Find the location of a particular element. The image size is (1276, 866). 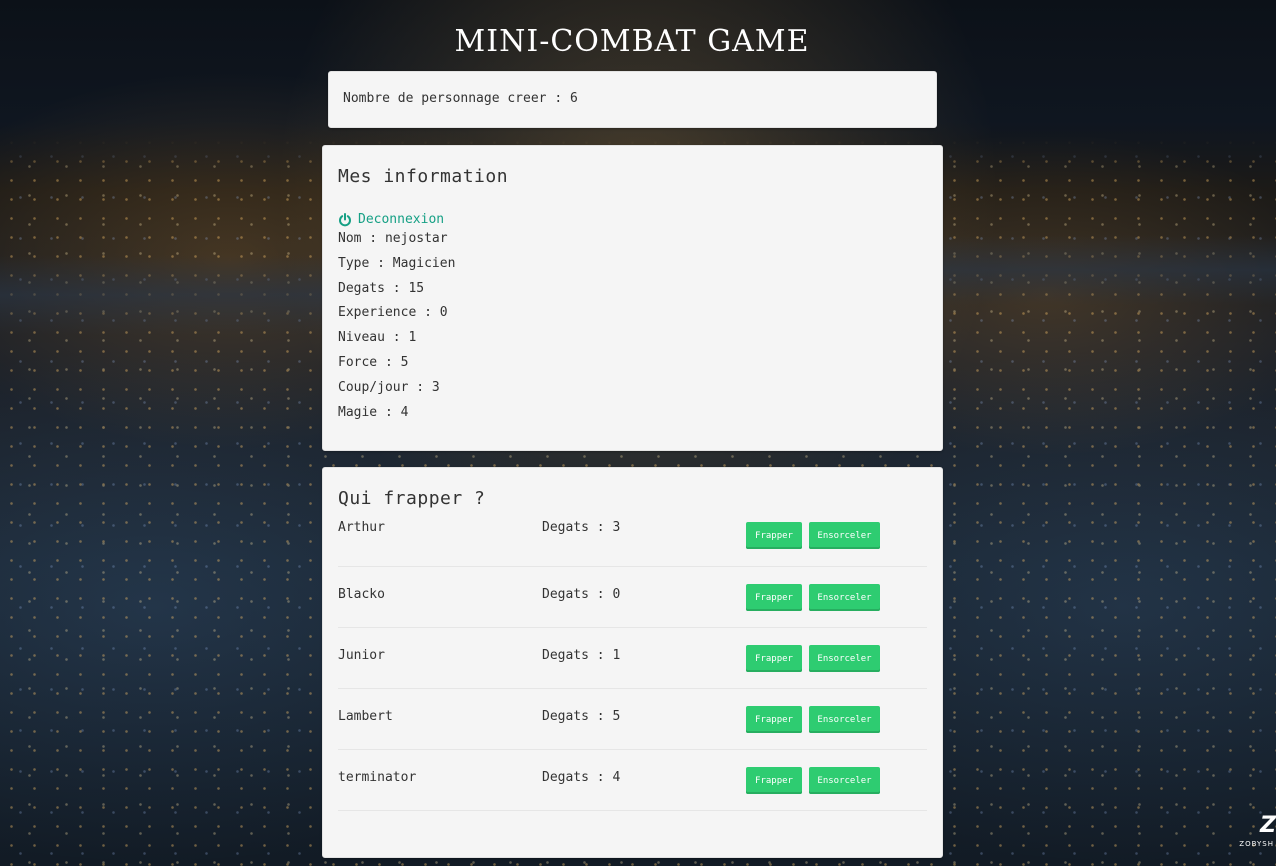

target-row-lambert: Lambert Degats : 5 Frapper Ensorceler is located at coordinates (632, 719).